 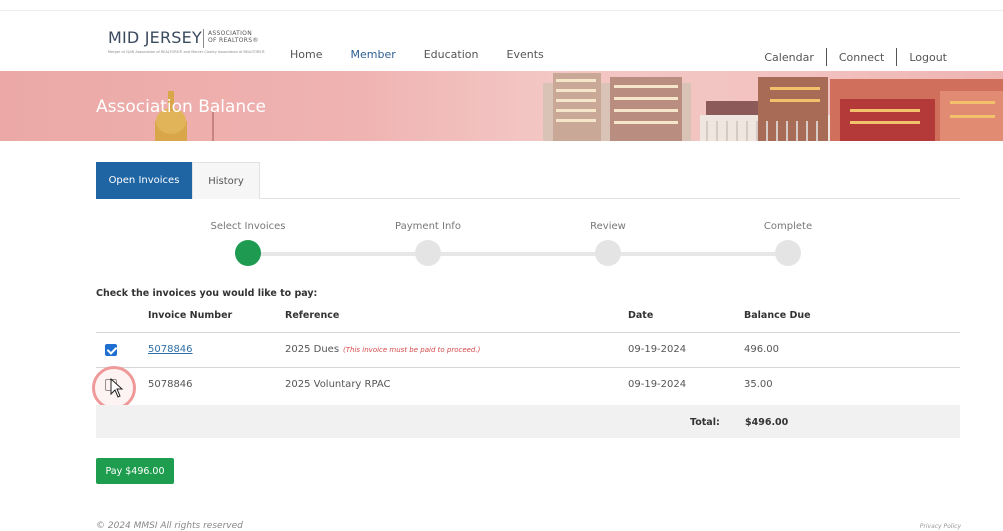 What do you see at coordinates (525, 54) in the screenshot?
I see `nav-events: Events` at bounding box center [525, 54].